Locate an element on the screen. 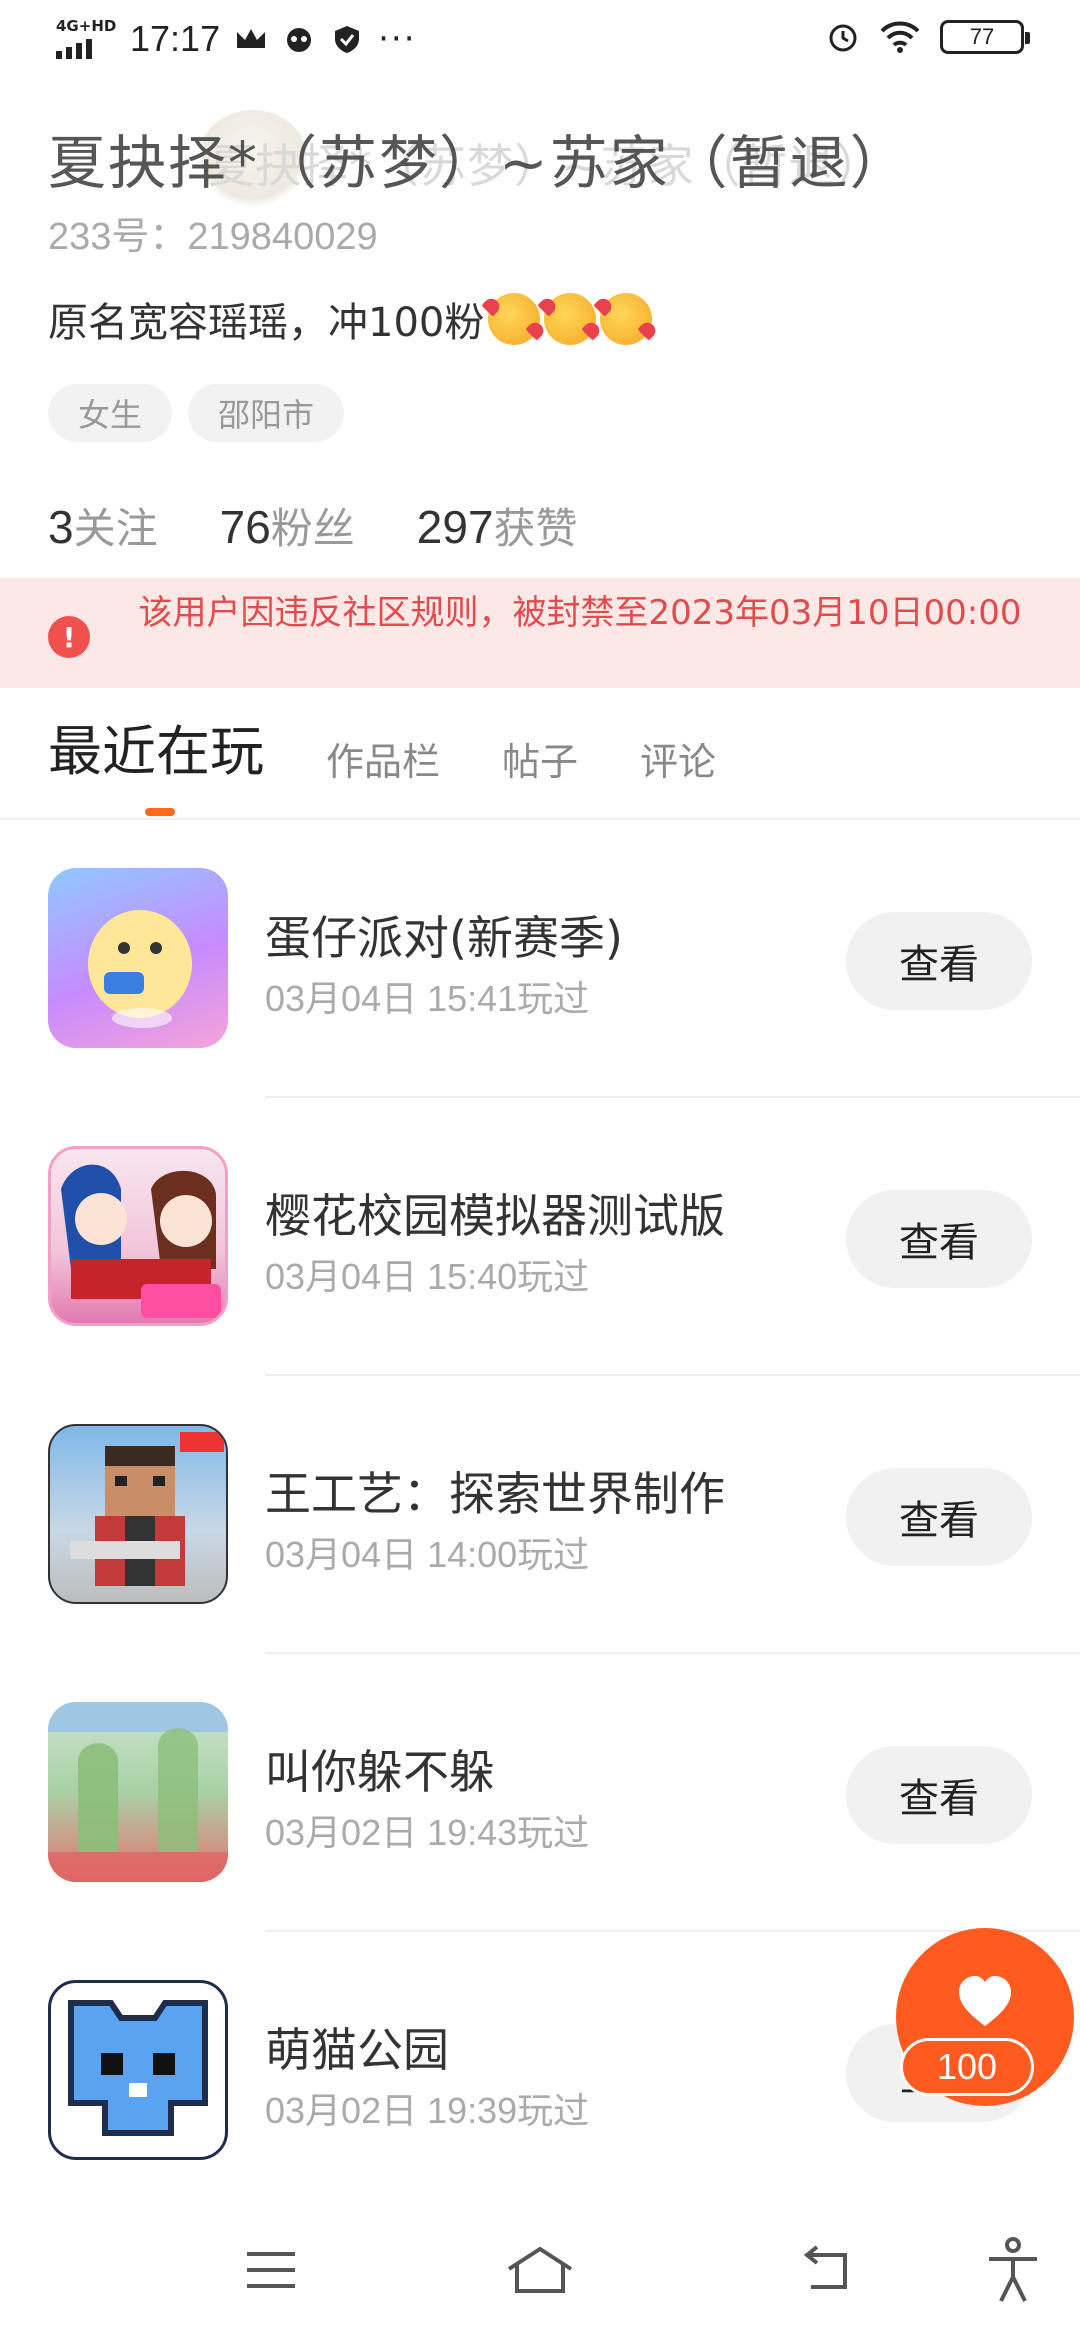  user-id: 233号：219840029 is located at coordinates (213, 232).